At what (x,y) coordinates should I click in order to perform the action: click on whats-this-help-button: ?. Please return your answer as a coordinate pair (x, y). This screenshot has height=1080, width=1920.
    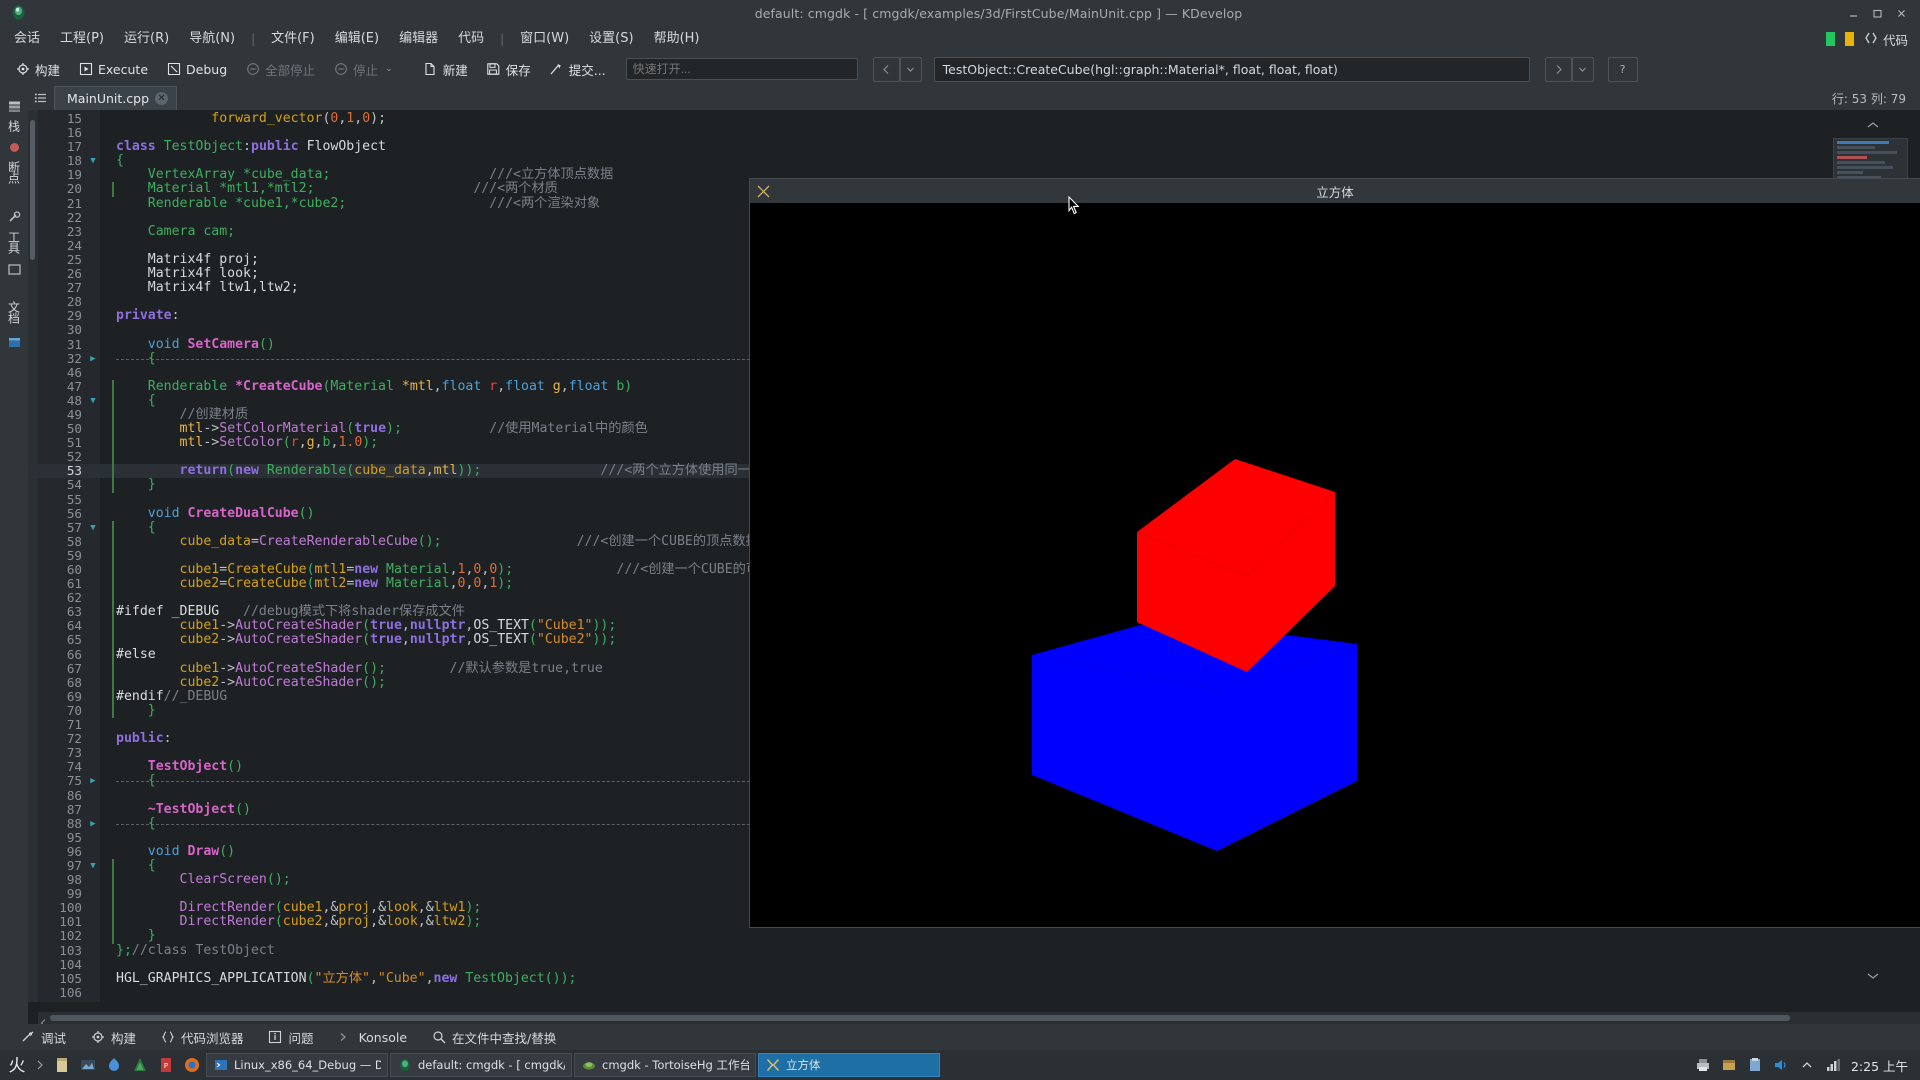
    Looking at the image, I should click on (1622, 69).